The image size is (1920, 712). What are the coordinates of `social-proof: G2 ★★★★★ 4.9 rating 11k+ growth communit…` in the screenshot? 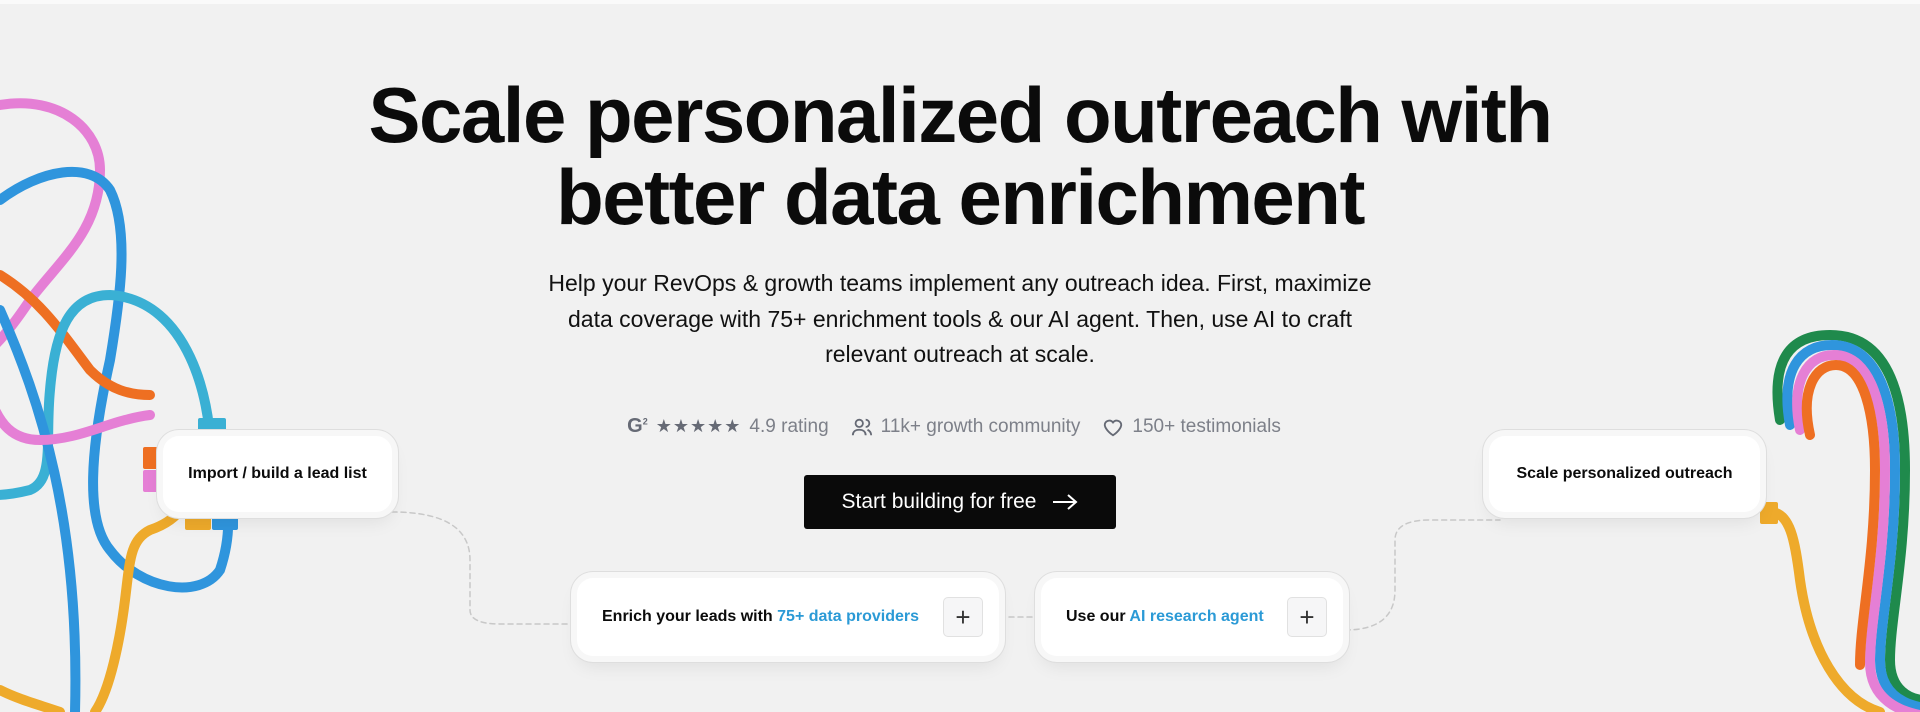 It's located at (960, 426).